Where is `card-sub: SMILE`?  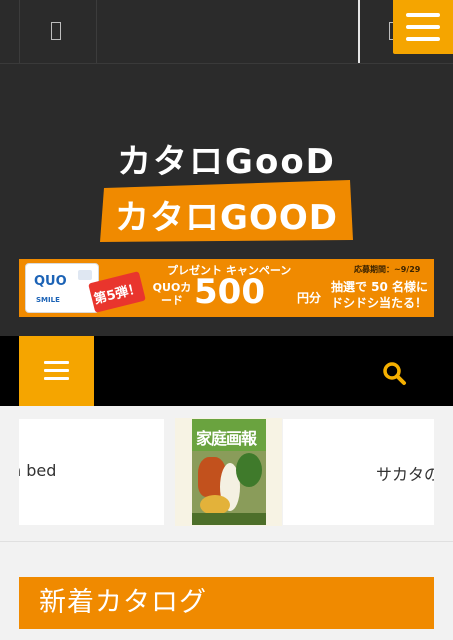
card-sub: SMILE is located at coordinates (48, 300).